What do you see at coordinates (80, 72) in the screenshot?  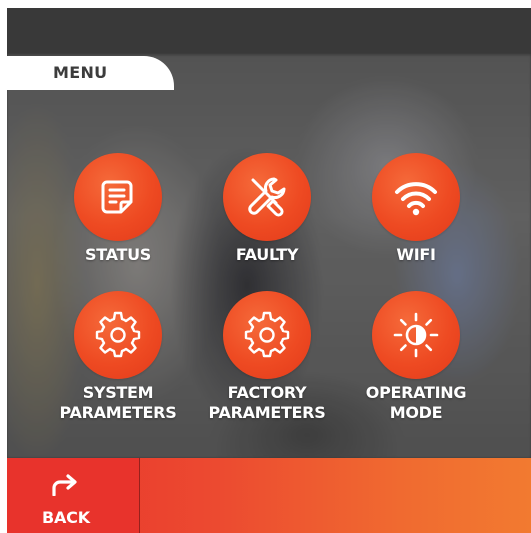 I see `menu-tab-label: MENU` at bounding box center [80, 72].